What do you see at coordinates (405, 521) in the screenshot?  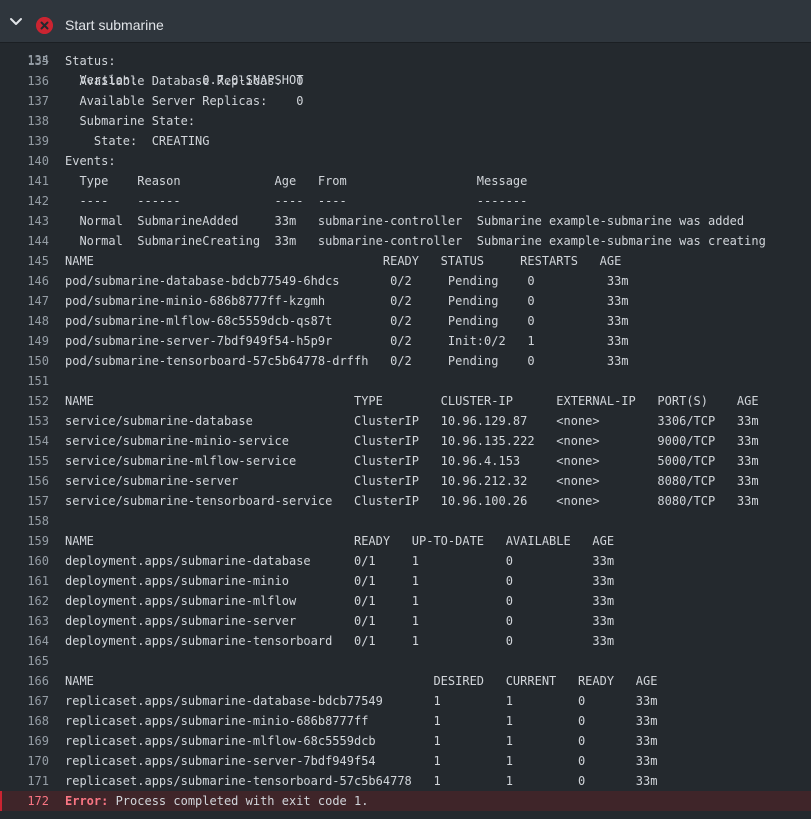 I see `log-line: 158` at bounding box center [405, 521].